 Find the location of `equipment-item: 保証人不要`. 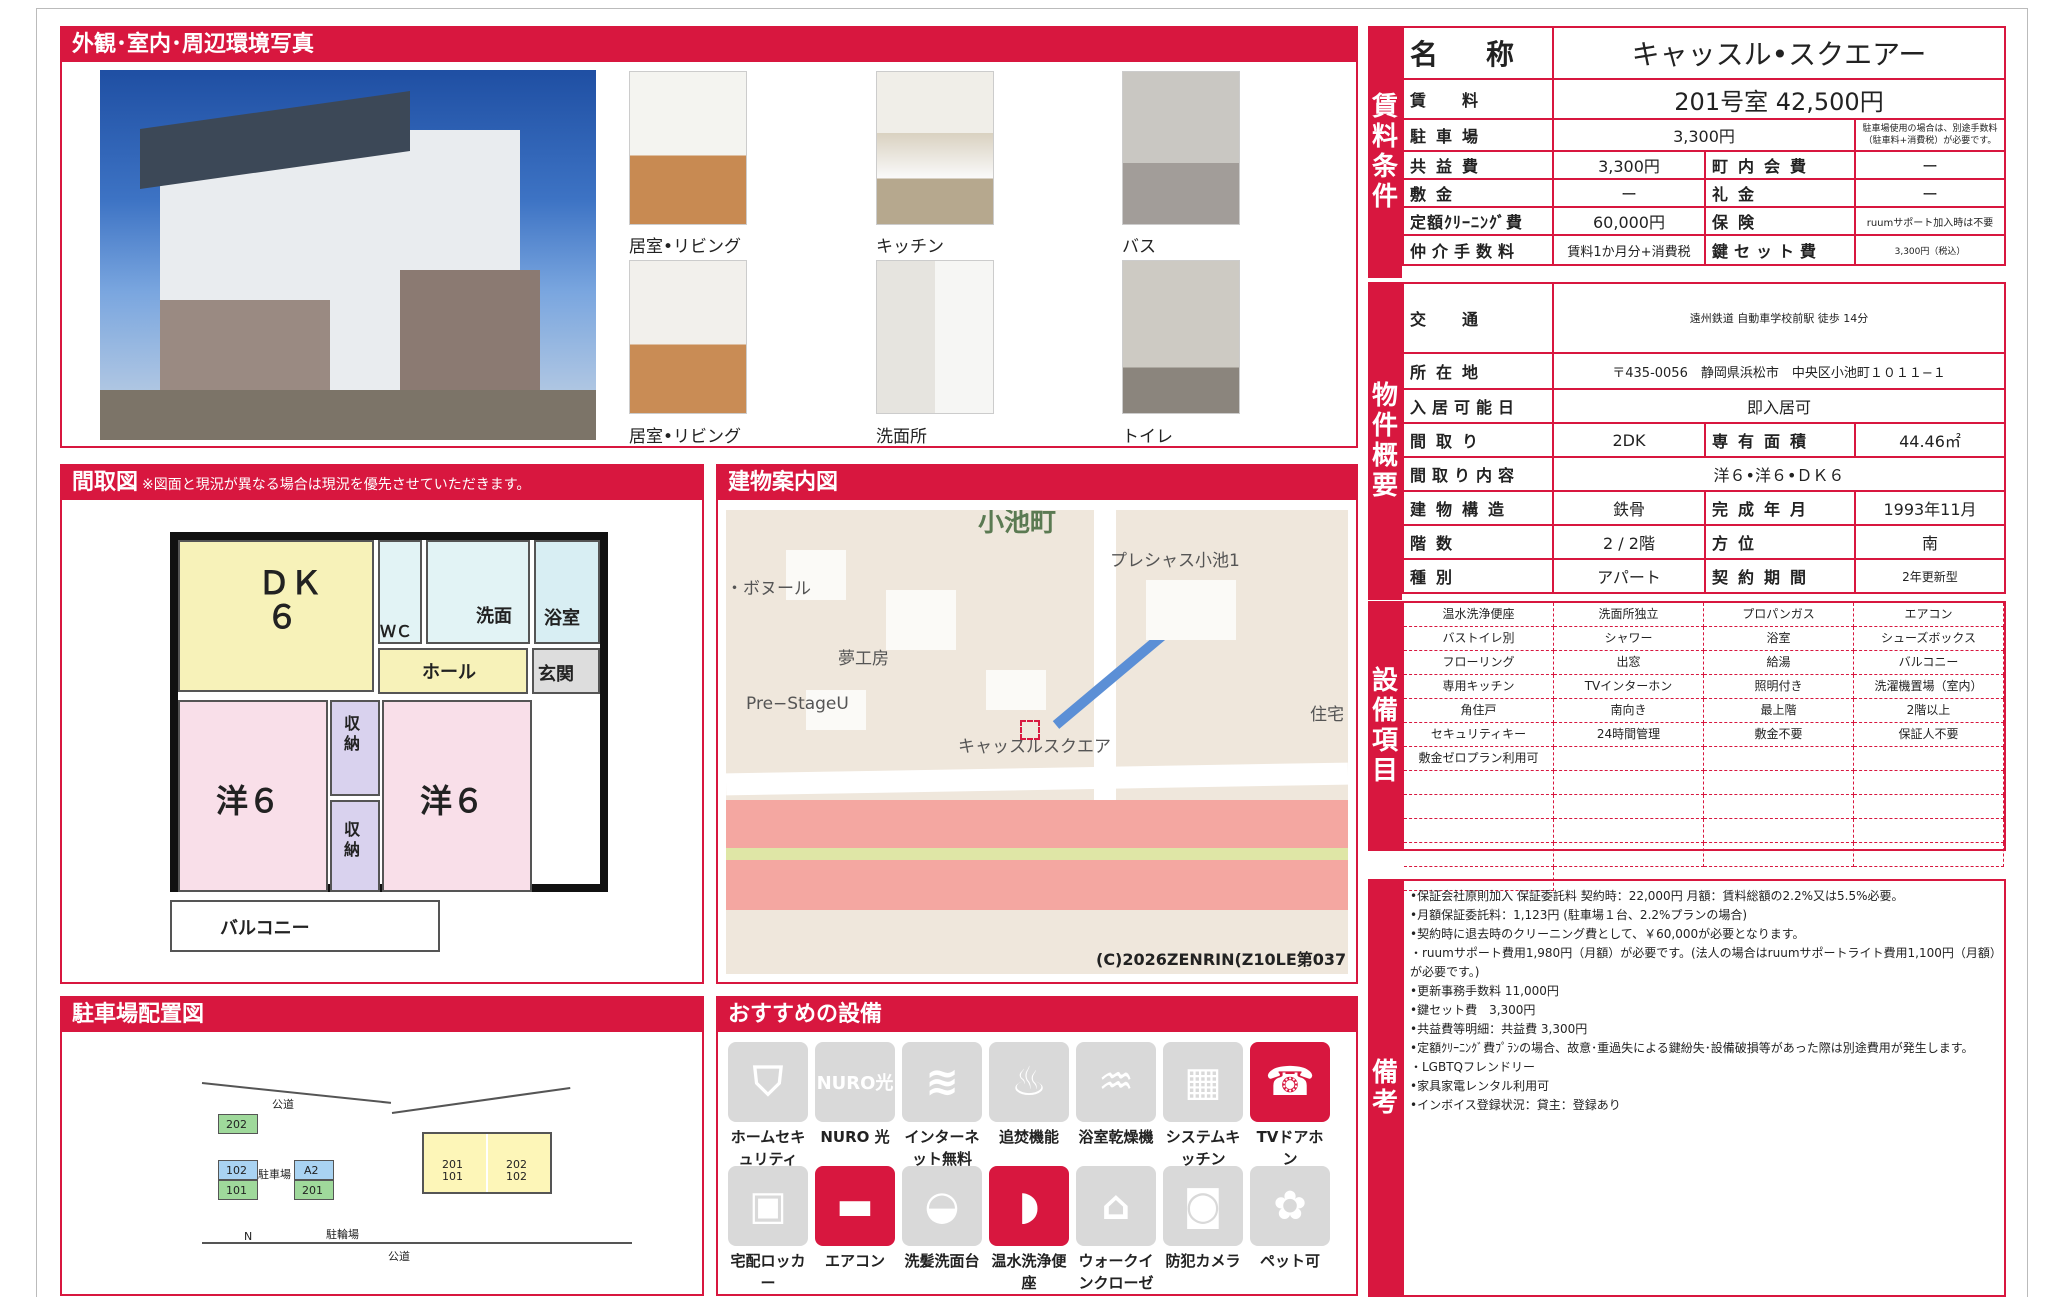

equipment-item: 保証人不要 is located at coordinates (1929, 735).